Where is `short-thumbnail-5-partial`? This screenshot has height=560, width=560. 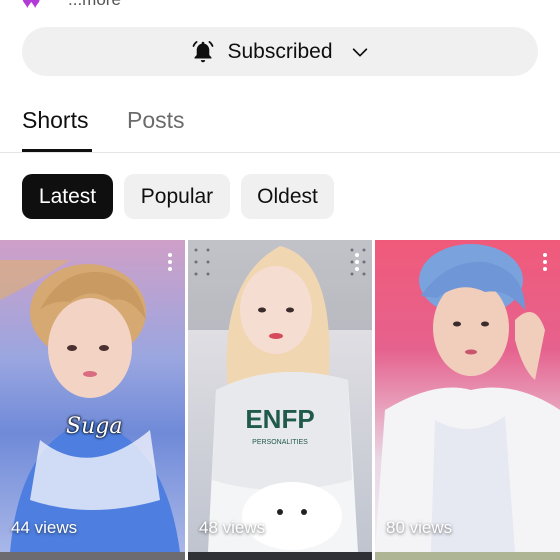
short-thumbnail-5-partial is located at coordinates (280, 556).